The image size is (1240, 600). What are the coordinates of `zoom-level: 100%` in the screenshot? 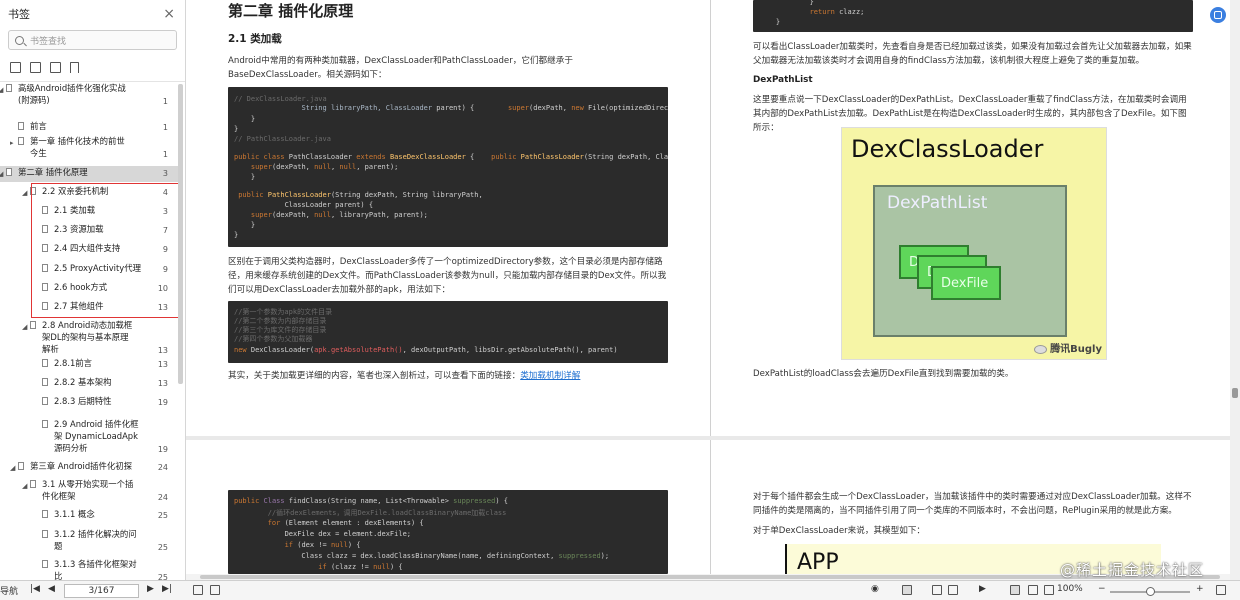 It's located at (1070, 589).